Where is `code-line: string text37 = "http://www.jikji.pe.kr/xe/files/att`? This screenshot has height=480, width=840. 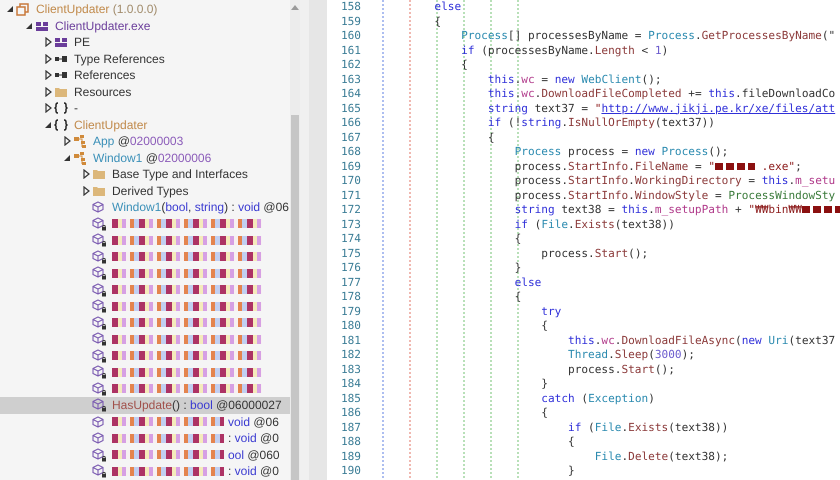 code-line: string text37 = "http://www.jikji.pe.kr/xe/files/att is located at coordinates (661, 109).